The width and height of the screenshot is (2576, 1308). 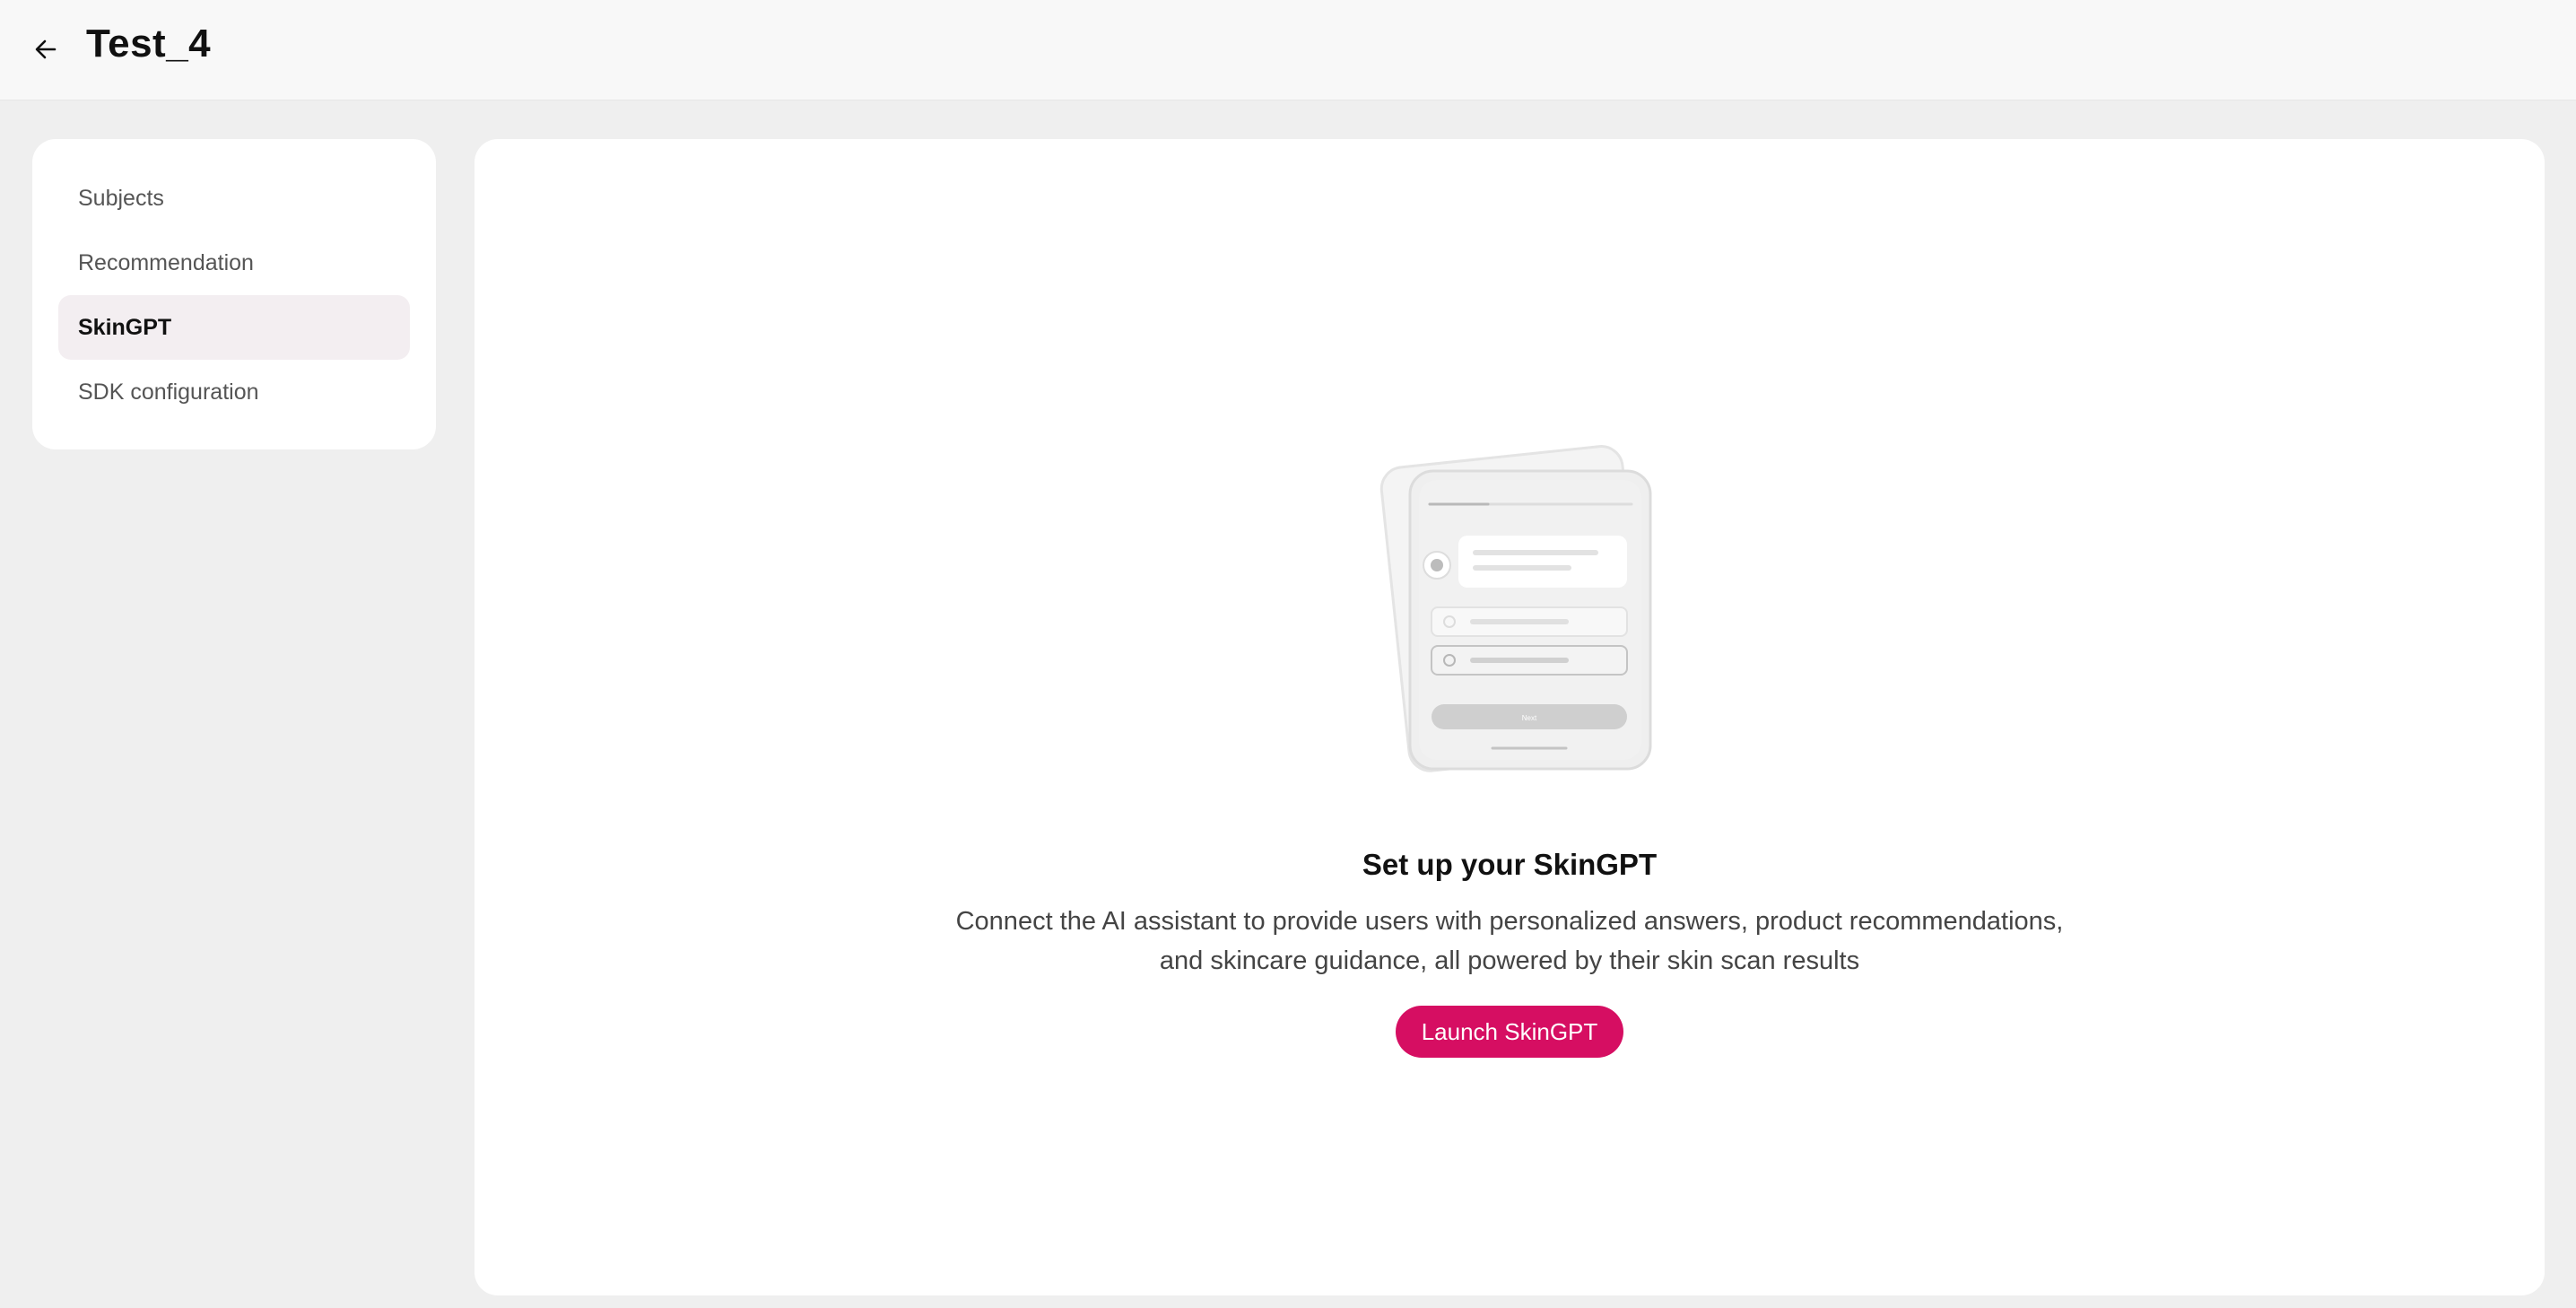 What do you see at coordinates (234, 263) in the screenshot?
I see `sidebar-item-recommendation: Recommendation` at bounding box center [234, 263].